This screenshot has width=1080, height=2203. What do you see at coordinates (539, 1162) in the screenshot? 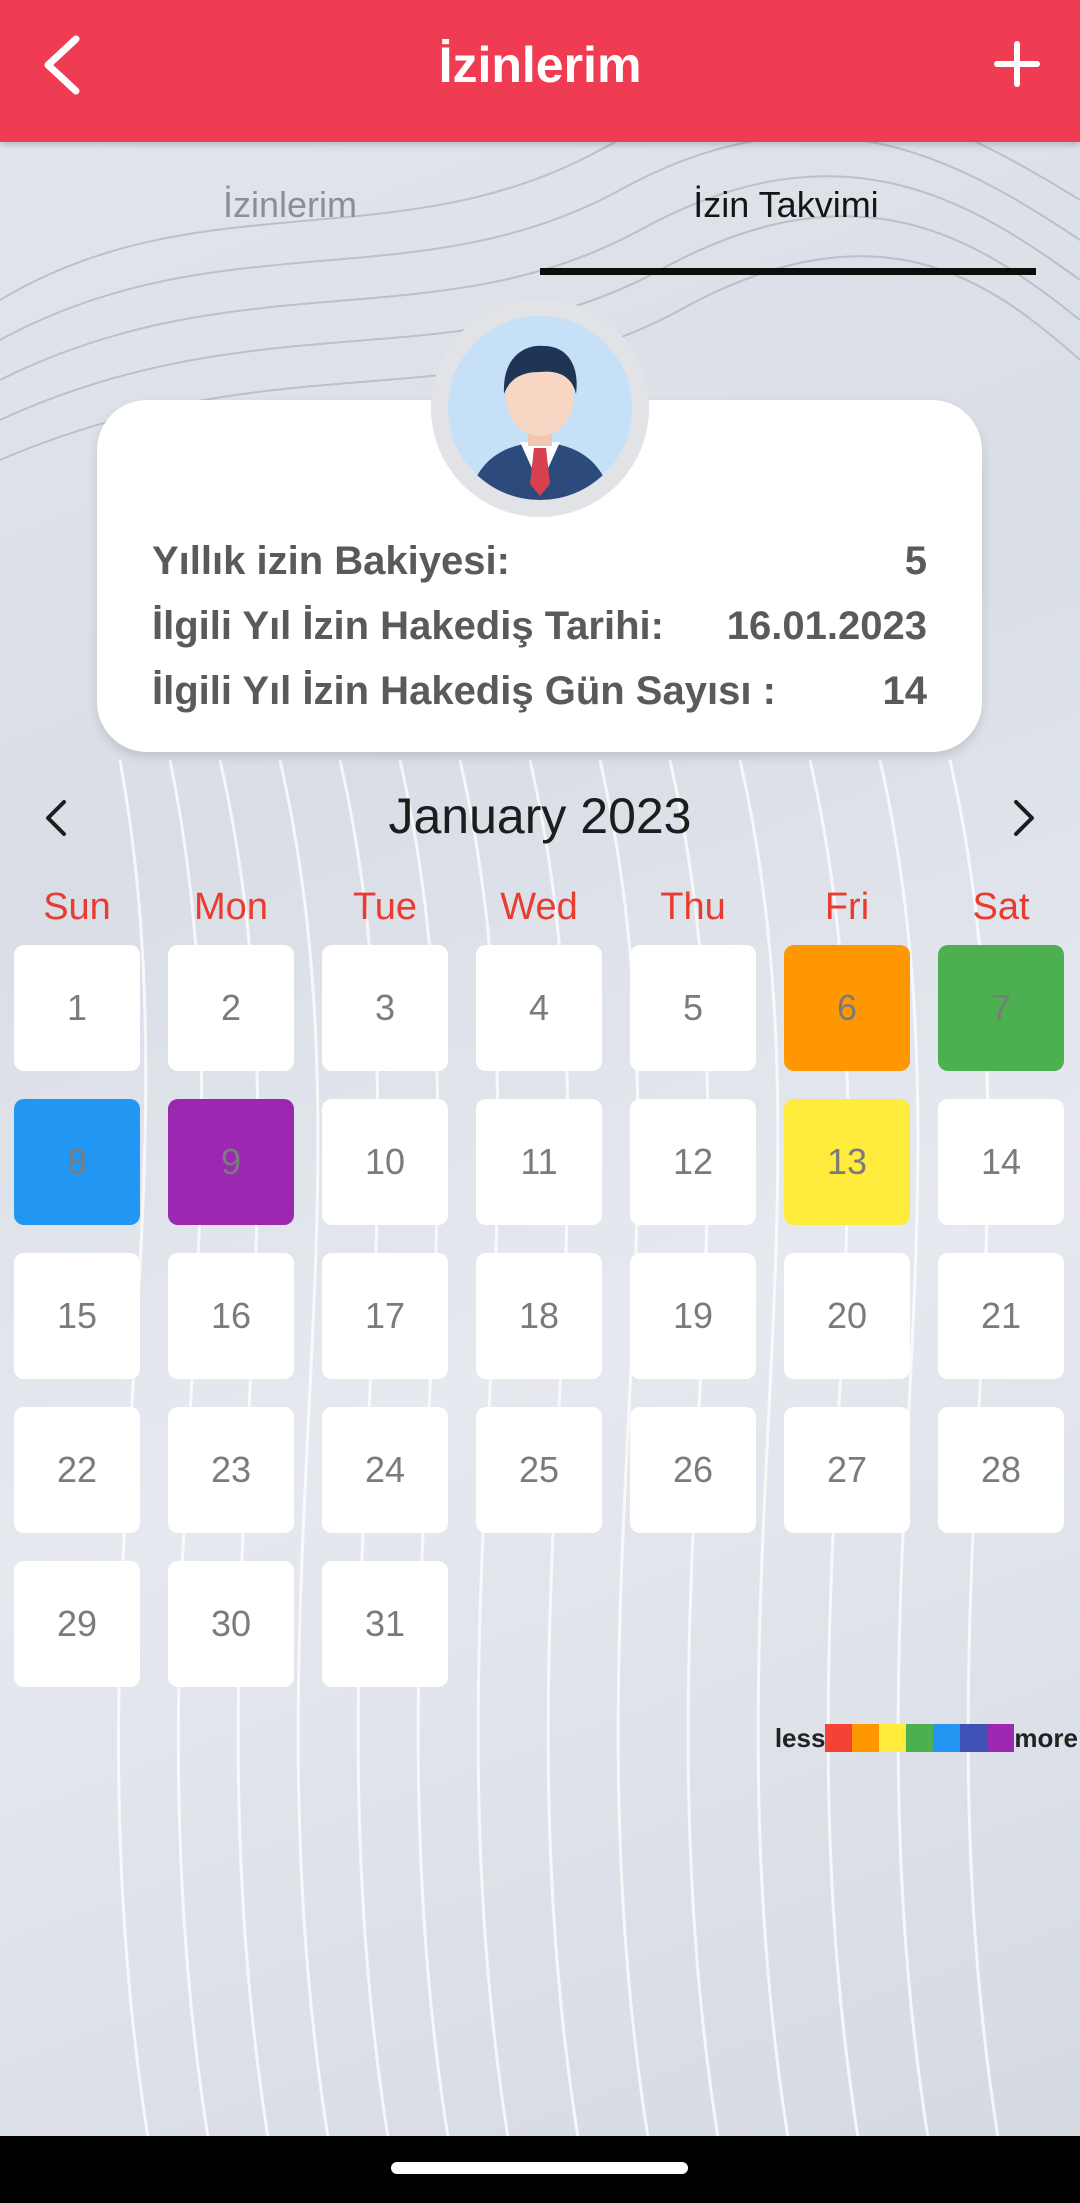
I see `calendar-day-11: 11` at bounding box center [539, 1162].